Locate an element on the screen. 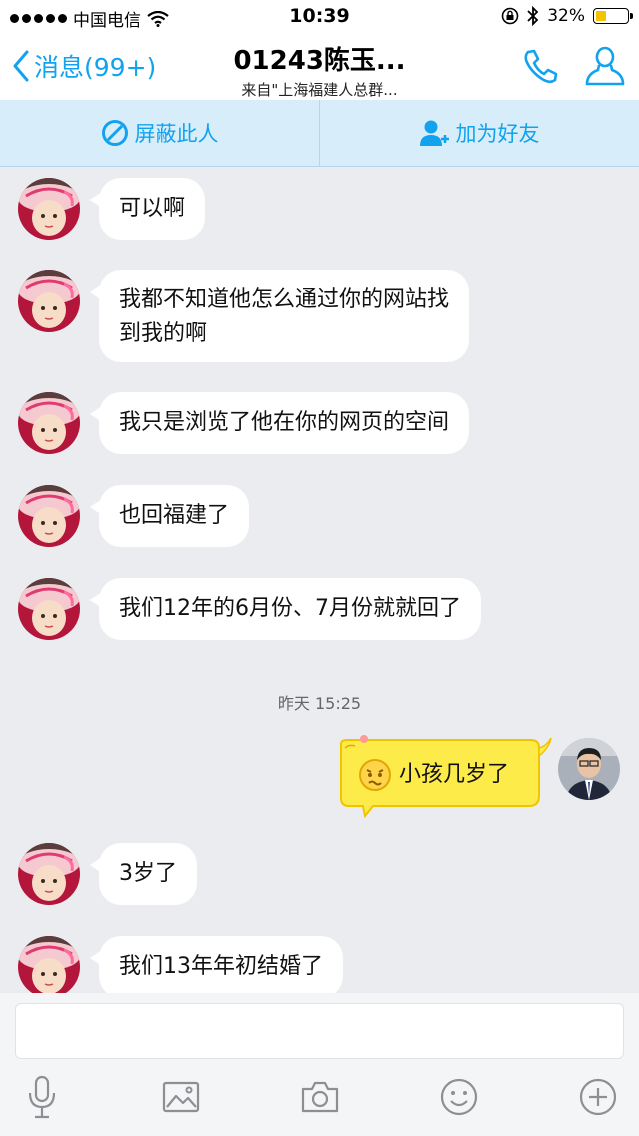 The height and width of the screenshot is (1136, 639). message-text: 也回福建了 is located at coordinates (174, 515).